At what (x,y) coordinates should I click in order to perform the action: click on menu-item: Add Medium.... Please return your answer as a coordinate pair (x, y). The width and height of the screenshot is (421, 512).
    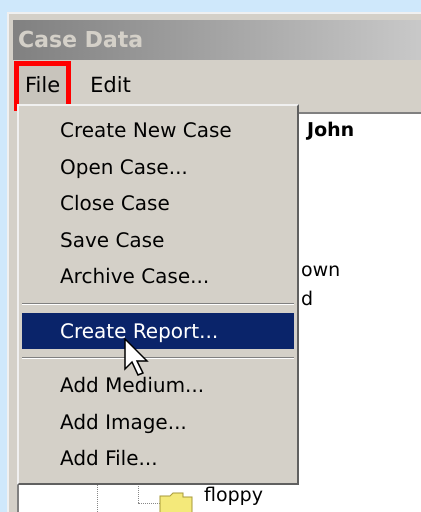
    Looking at the image, I should click on (158, 385).